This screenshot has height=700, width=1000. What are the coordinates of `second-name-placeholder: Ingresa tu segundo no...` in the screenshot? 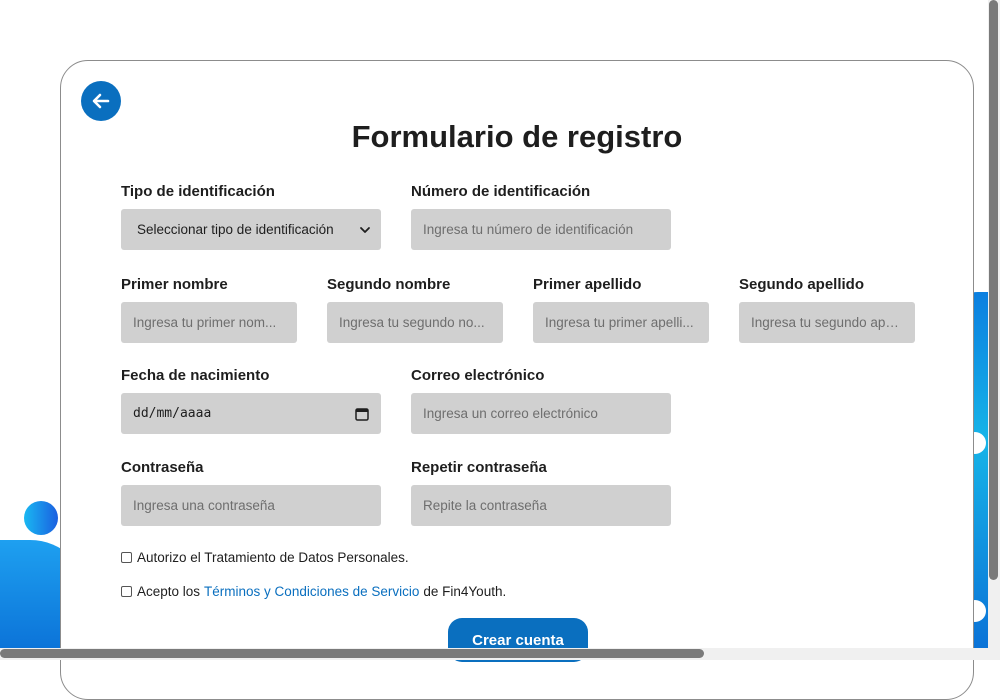 It's located at (412, 322).